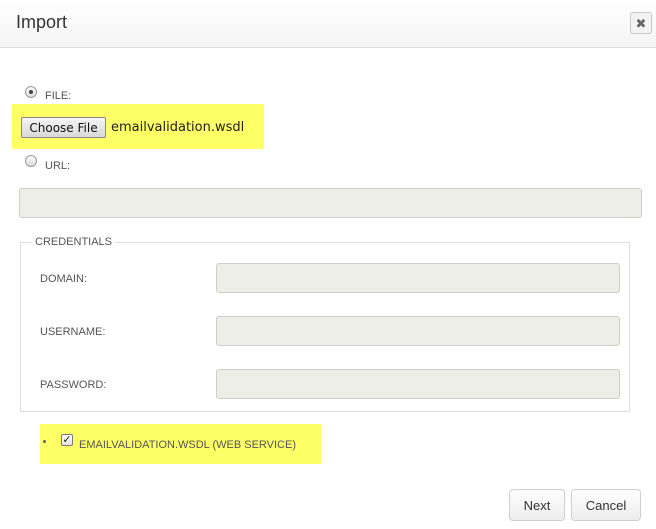 The height and width of the screenshot is (529, 656). I want to click on selected-file-name: emailvalidation.wsdl, so click(178, 127).